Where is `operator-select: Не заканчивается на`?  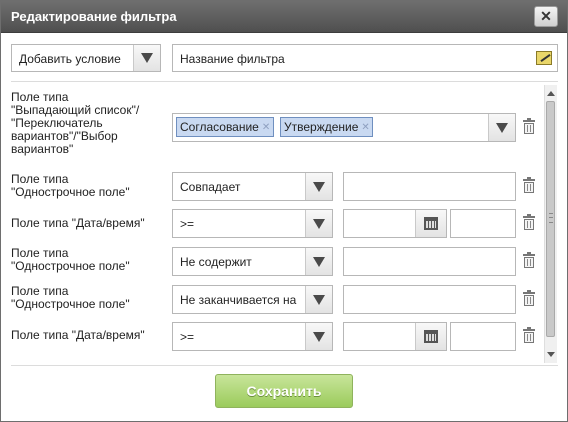
operator-select: Не заканчивается на is located at coordinates (252, 299).